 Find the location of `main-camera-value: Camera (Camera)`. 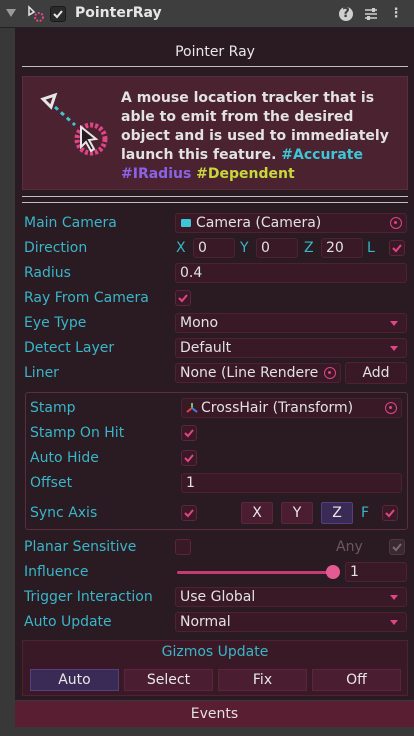

main-camera-value: Camera (Camera) is located at coordinates (259, 223).